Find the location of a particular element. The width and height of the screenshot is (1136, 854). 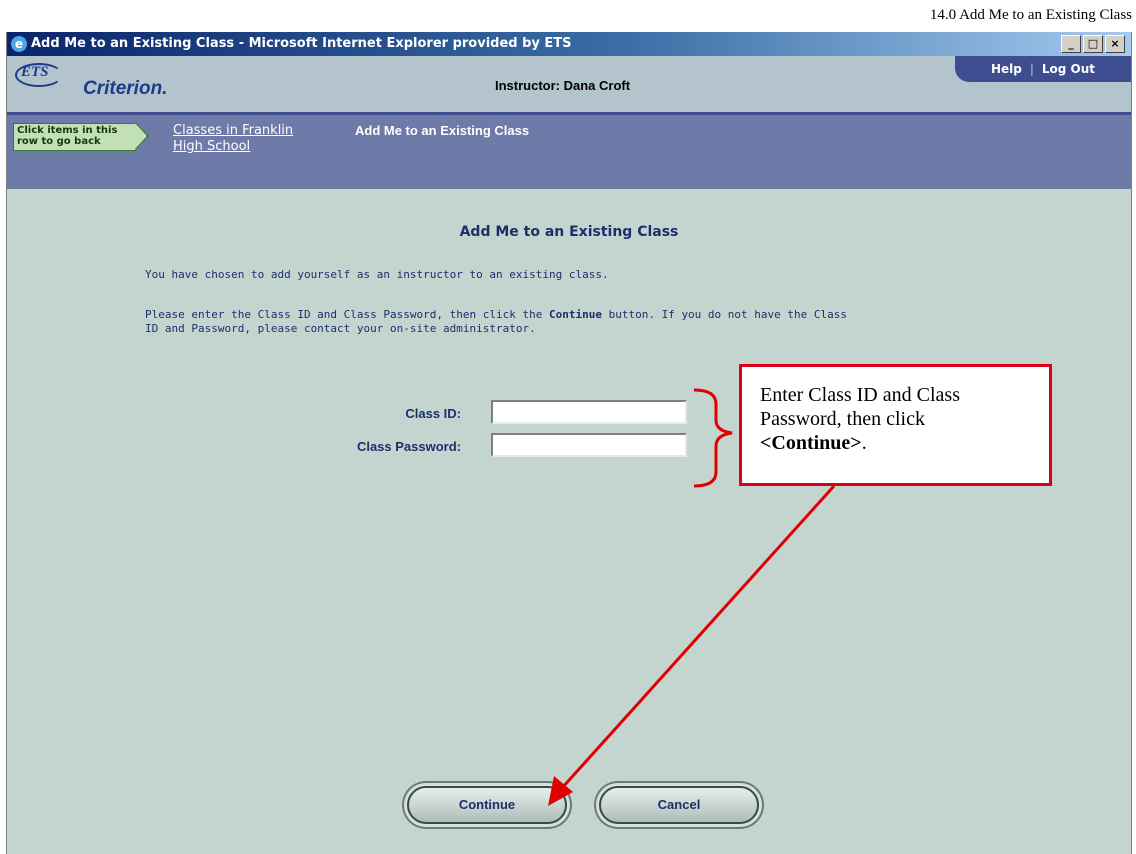

class-id-label: Class ID: is located at coordinates (433, 413).